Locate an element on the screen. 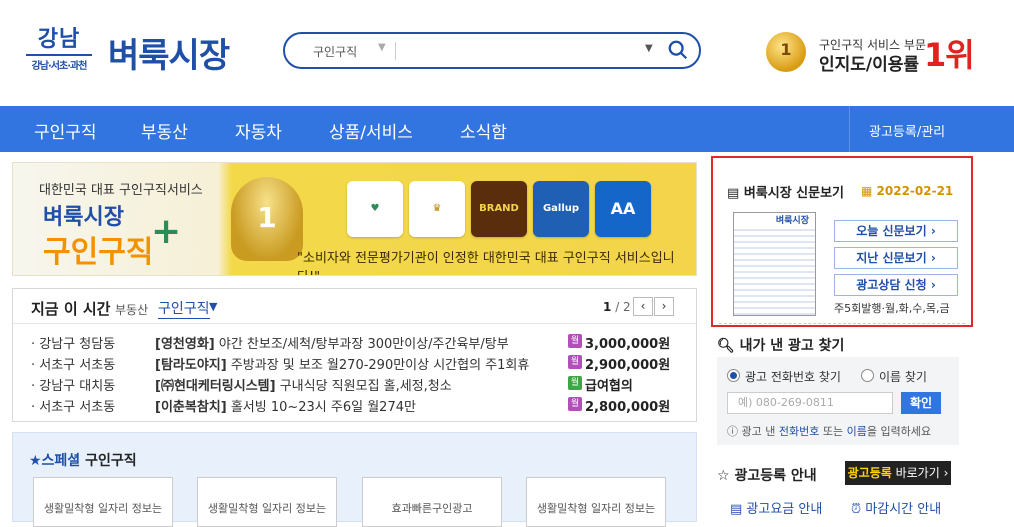 Image resolution: width=1014 pixels, height=527 pixels. pager-total: / 2 is located at coordinates (623, 307).